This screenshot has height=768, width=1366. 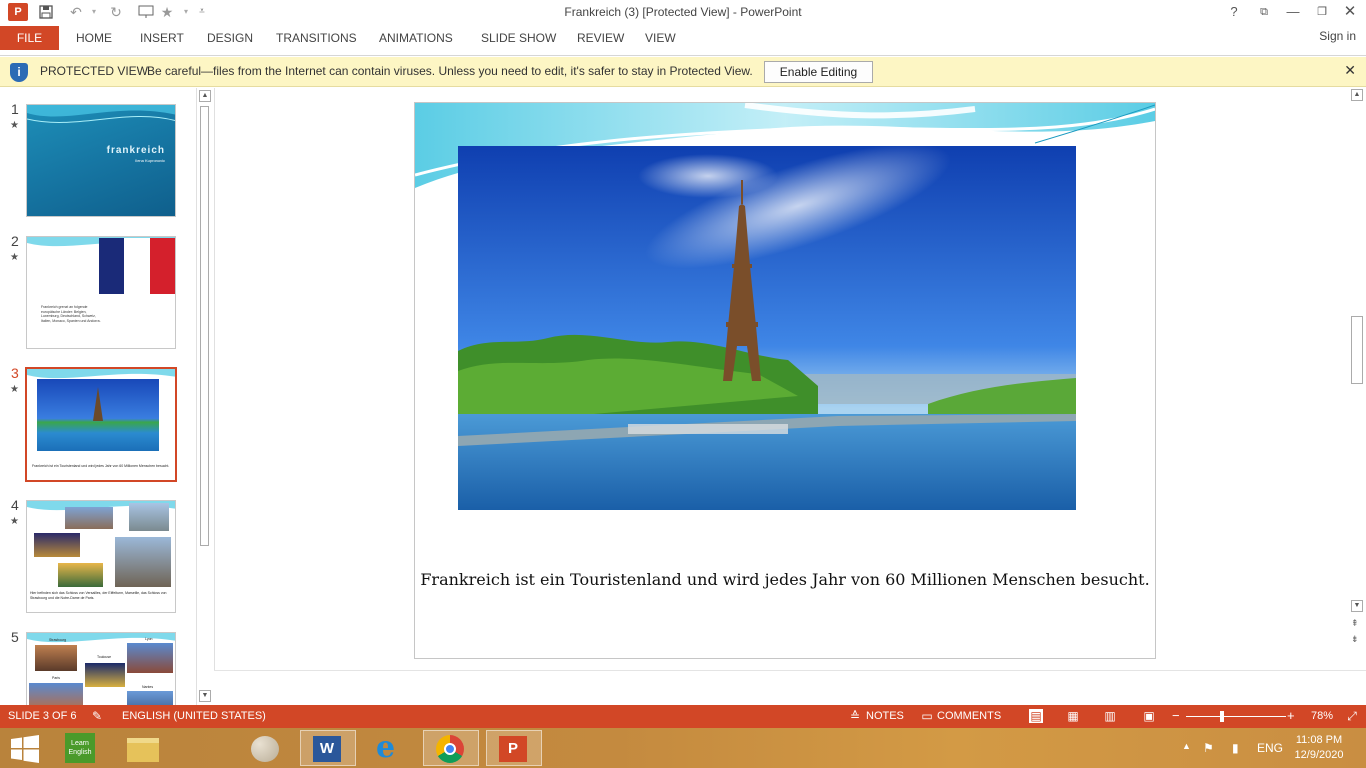 I want to click on slide-thumbnail-5: Strasbourg Lyon Toulouse Paris Nantes, so click(x=101, y=668).